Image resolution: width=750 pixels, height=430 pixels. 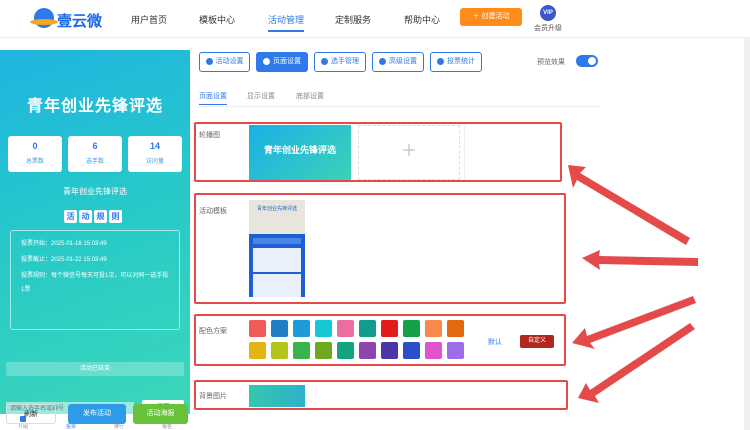 What do you see at coordinates (640, 260) in the screenshot?
I see `arrow-template` at bounding box center [640, 260].